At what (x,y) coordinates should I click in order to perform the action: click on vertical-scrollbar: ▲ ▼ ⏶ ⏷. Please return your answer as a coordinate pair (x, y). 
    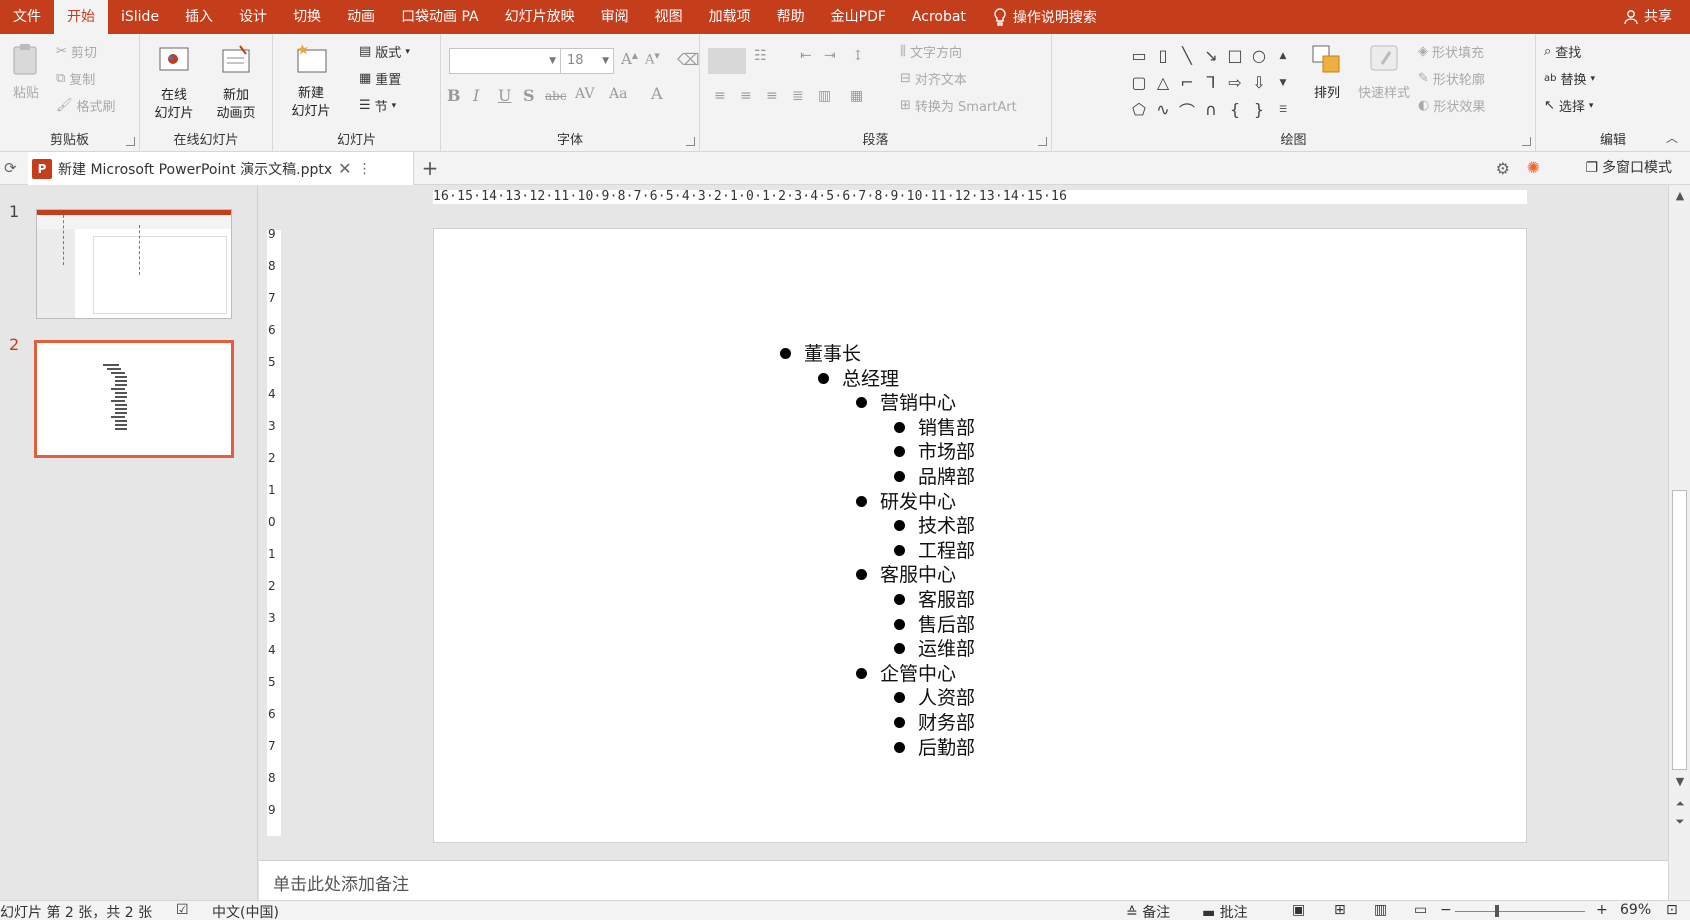
    Looking at the image, I should click on (1679, 542).